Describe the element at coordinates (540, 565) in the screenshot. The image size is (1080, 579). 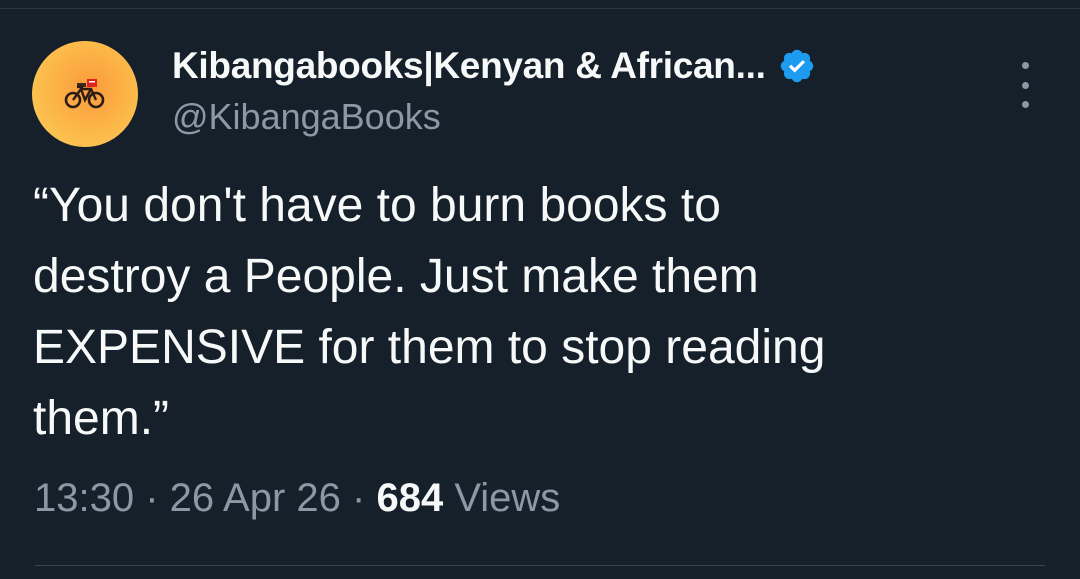
I see `bottom-divider` at that location.